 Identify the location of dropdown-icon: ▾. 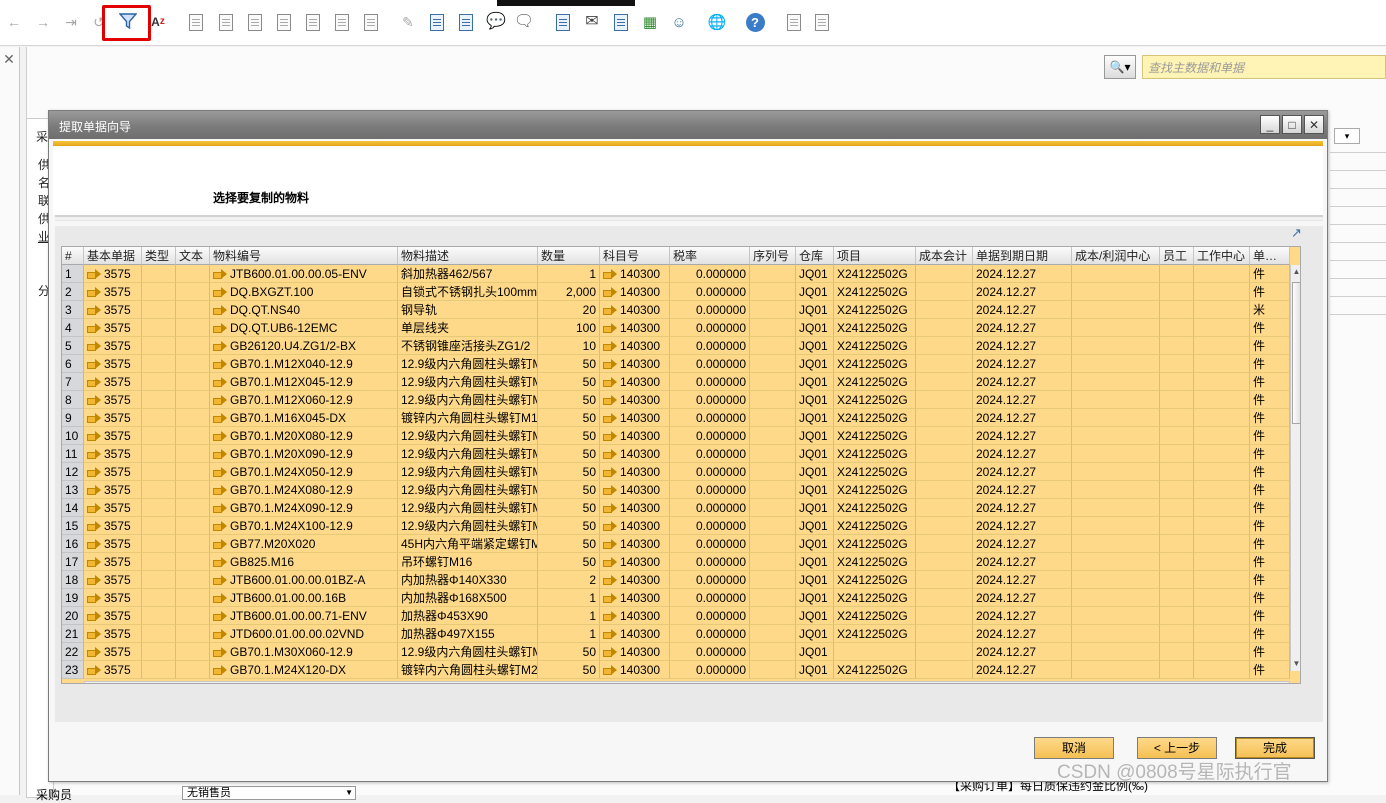
(1347, 136).